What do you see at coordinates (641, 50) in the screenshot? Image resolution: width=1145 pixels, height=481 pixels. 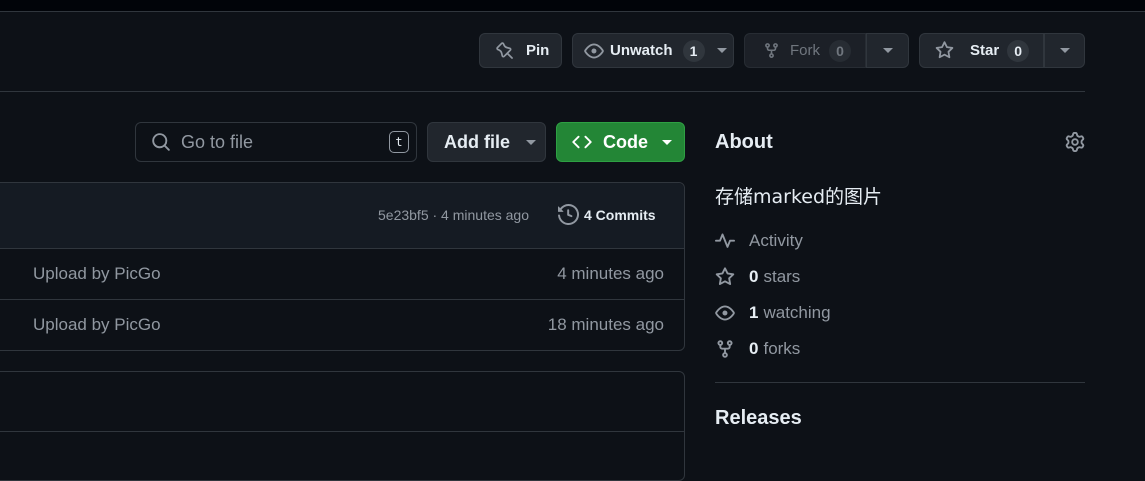 I see `unwatch-label: Unwatch` at bounding box center [641, 50].